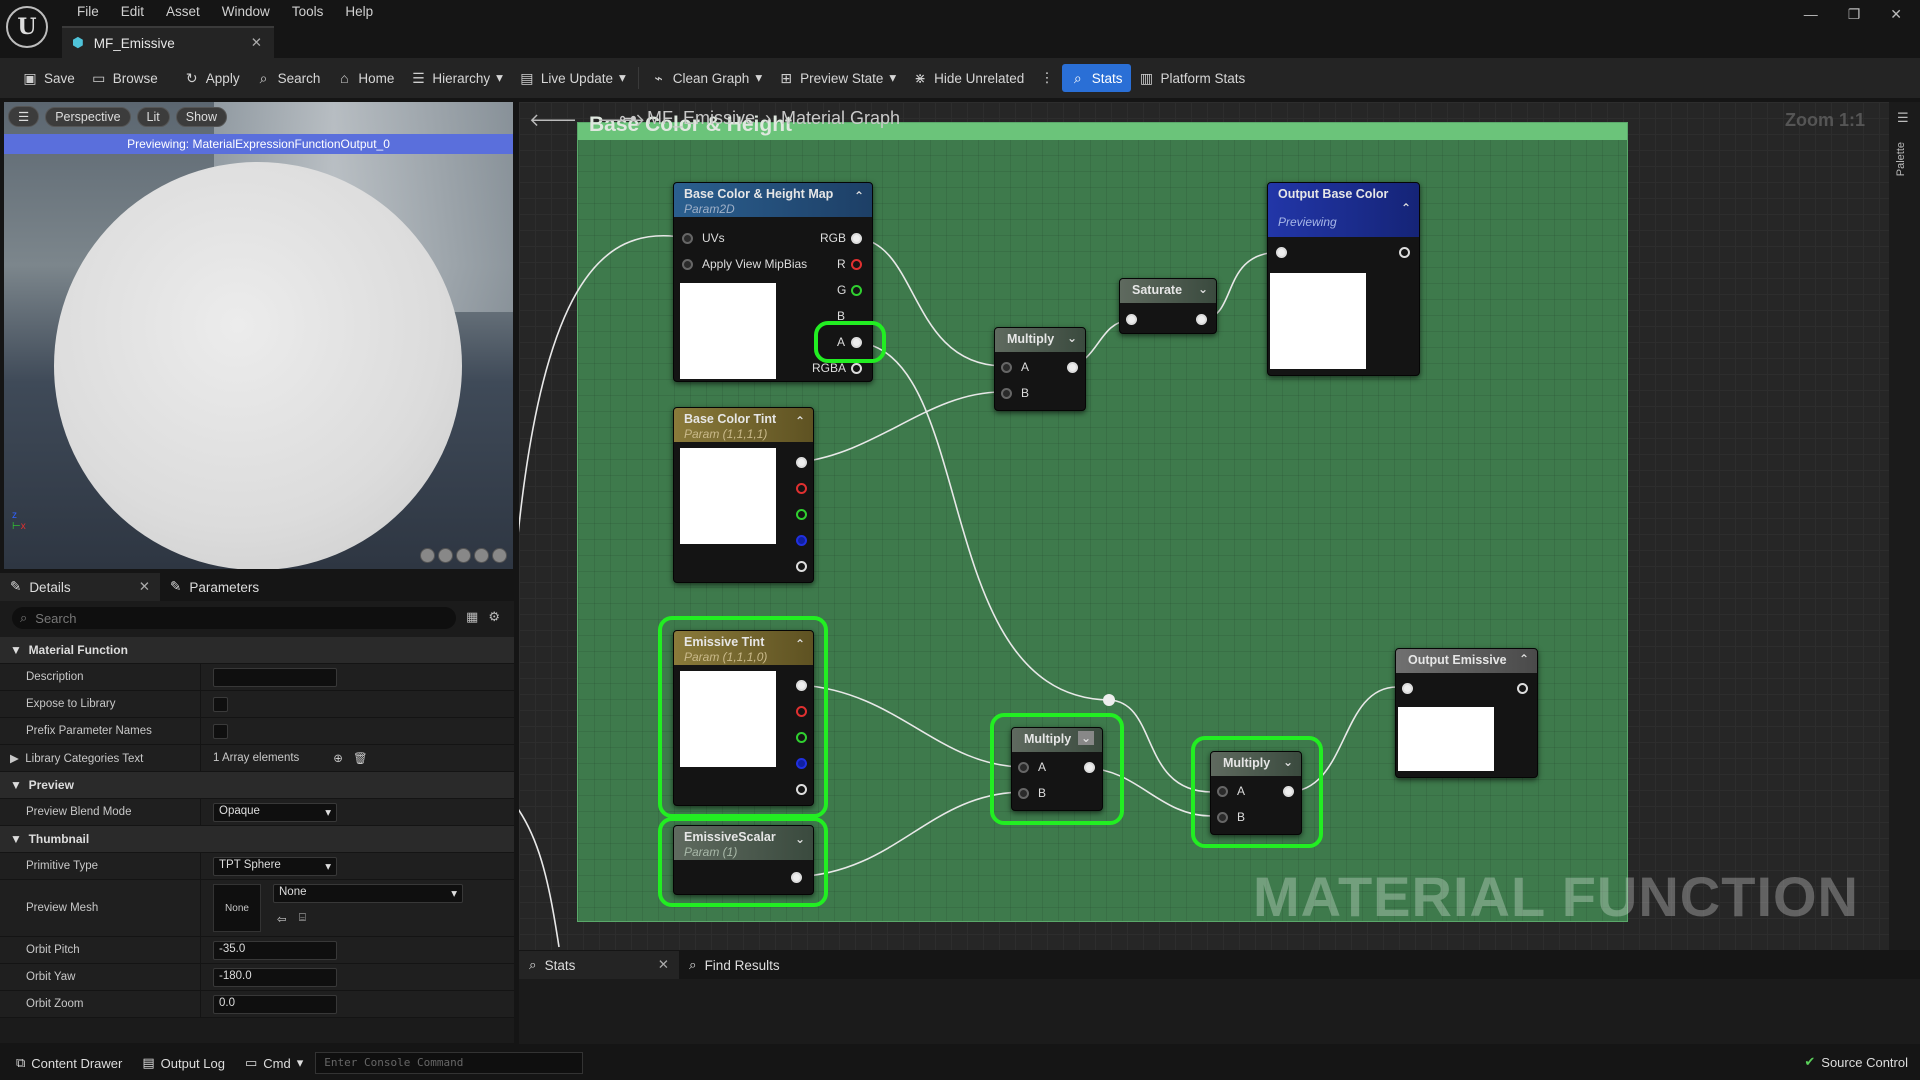  What do you see at coordinates (183, 12) in the screenshot?
I see `menu-asset: Asset` at bounding box center [183, 12].